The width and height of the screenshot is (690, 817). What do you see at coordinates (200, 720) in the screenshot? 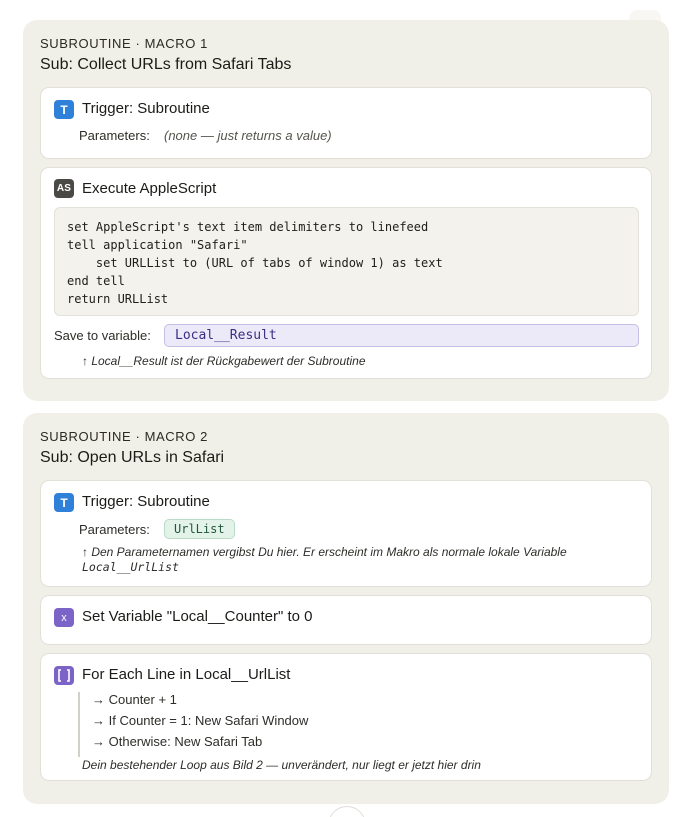
I see `loop-step: → If Counter = 1: New Safari Window` at bounding box center [200, 720].